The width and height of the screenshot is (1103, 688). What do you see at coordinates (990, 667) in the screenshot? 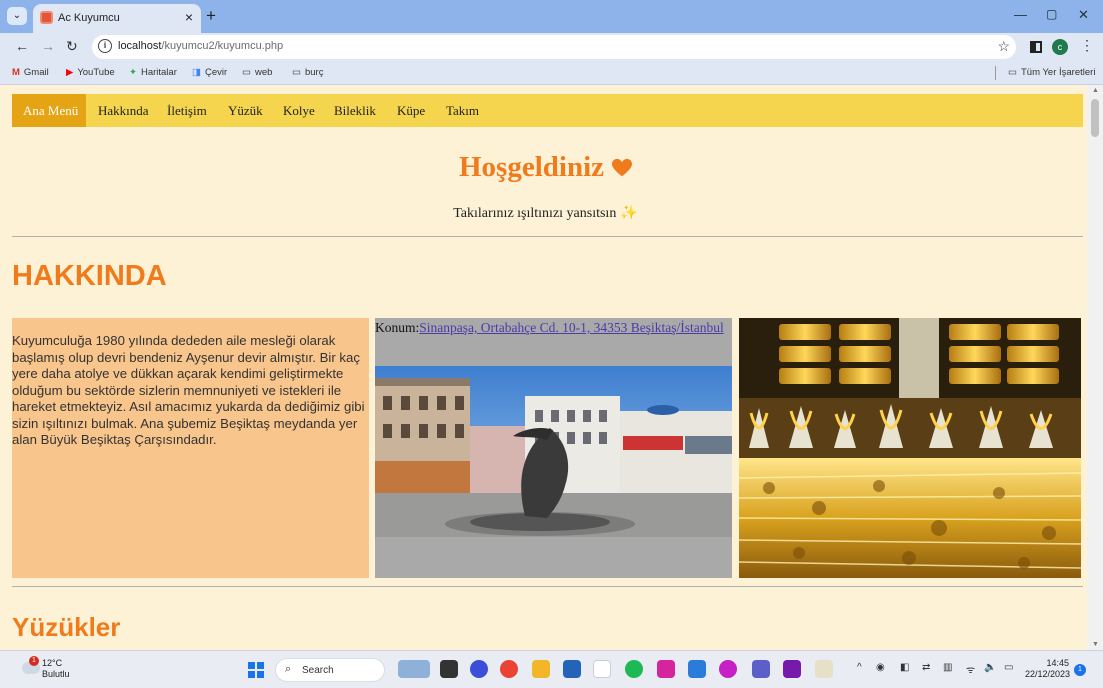
I see `volume-icon: 🔈` at bounding box center [990, 667].